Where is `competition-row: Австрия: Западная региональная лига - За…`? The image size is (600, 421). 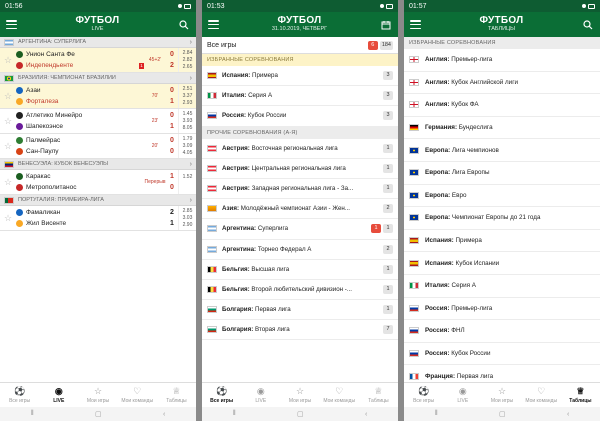
competition-row: Австрия: Западная региональная лига - За… is located at coordinates (300, 189).